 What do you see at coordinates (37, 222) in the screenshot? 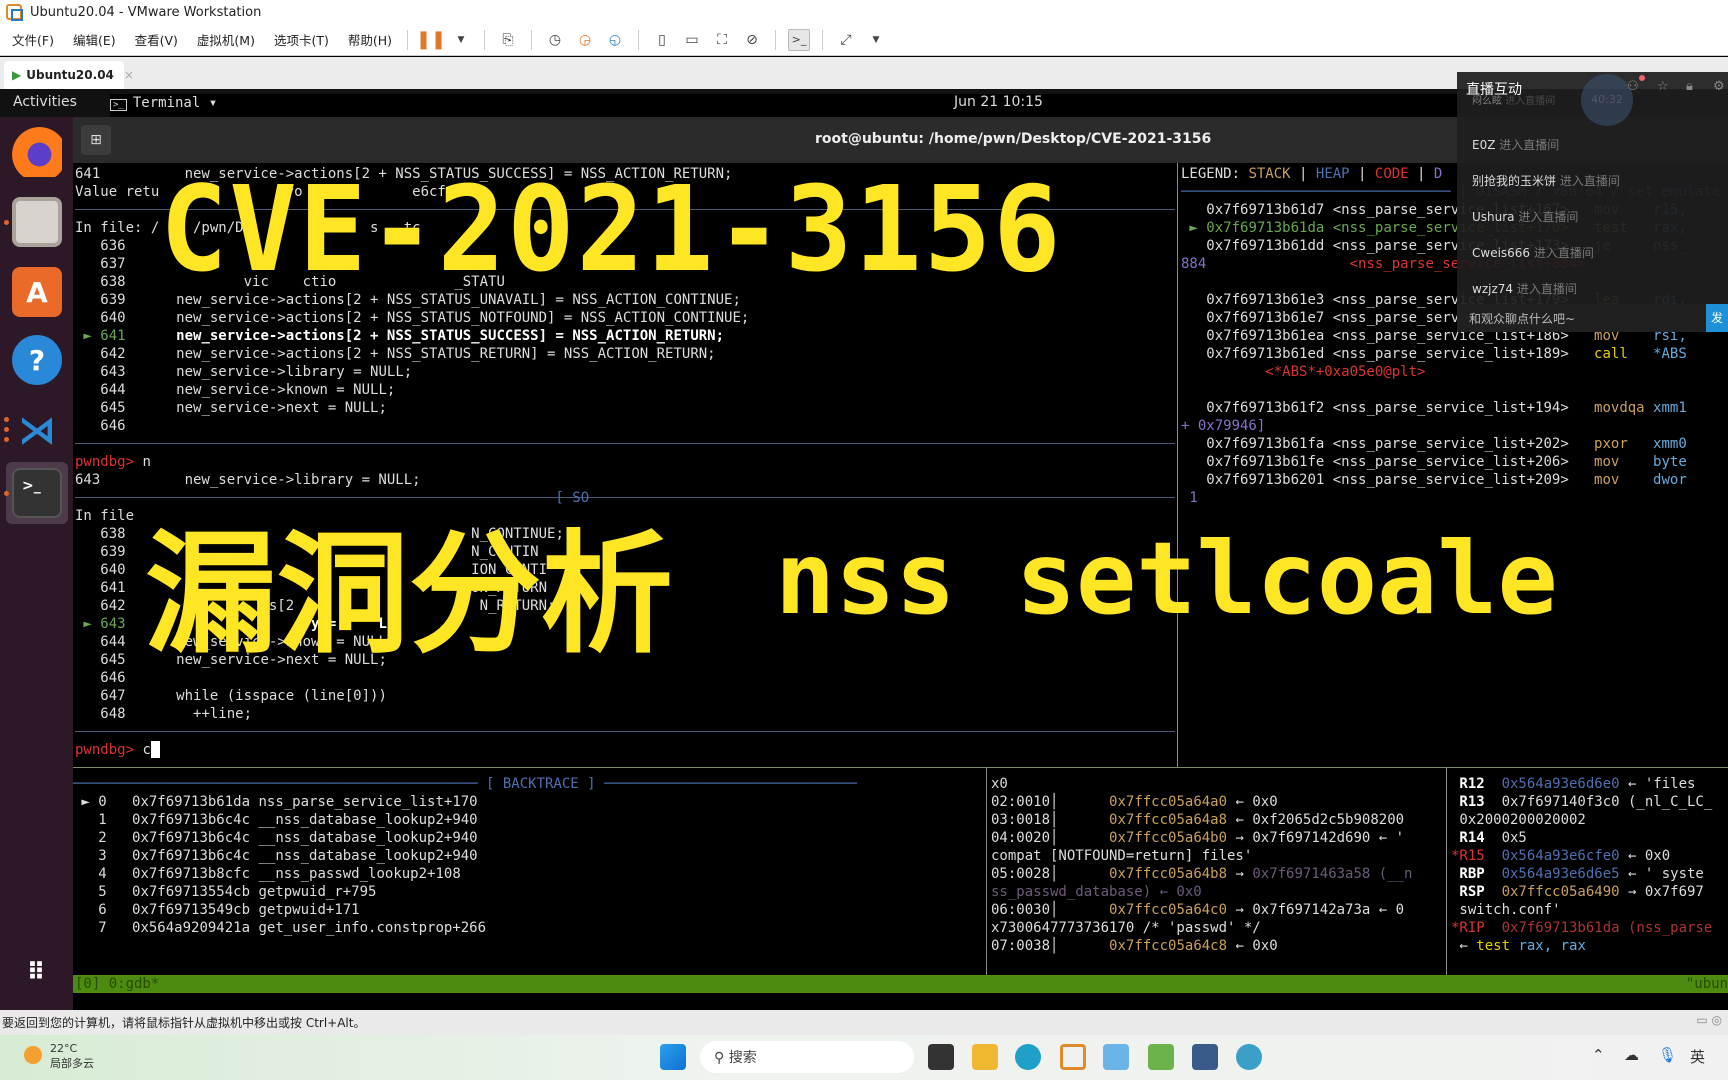
I see `files-icon` at bounding box center [37, 222].